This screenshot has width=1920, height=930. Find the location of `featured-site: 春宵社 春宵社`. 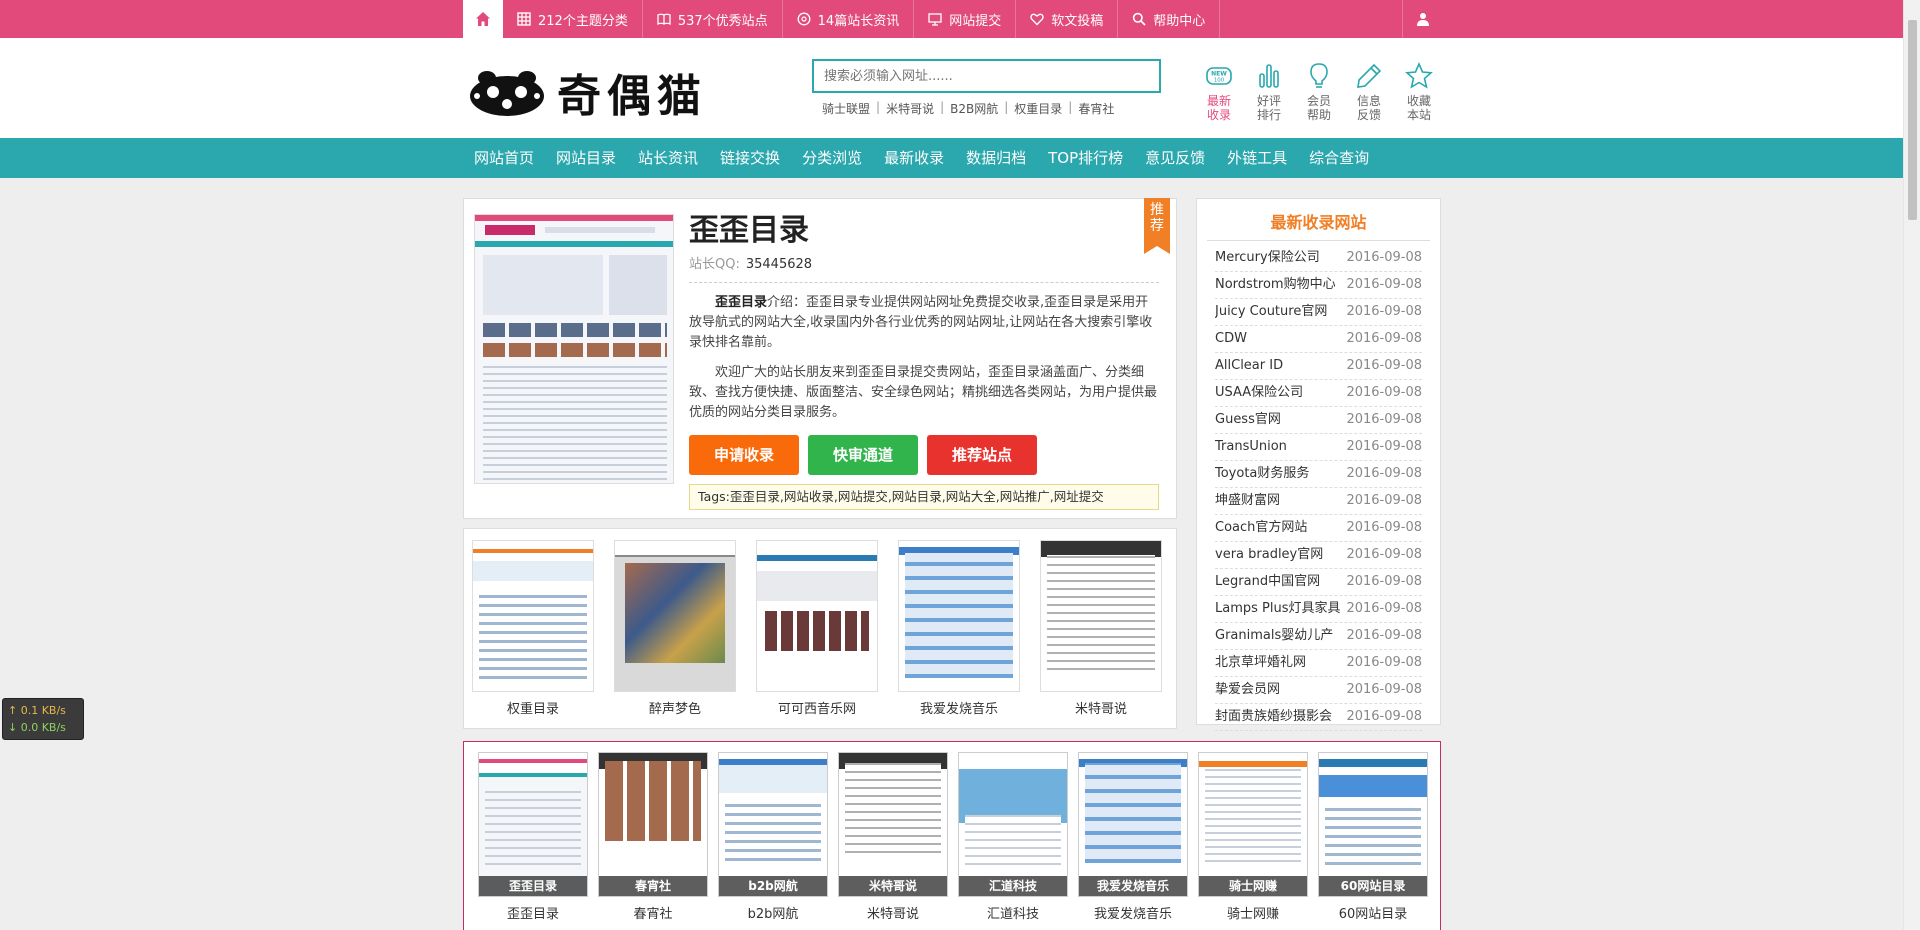

featured-site: 春宵社 春宵社 is located at coordinates (653, 837).